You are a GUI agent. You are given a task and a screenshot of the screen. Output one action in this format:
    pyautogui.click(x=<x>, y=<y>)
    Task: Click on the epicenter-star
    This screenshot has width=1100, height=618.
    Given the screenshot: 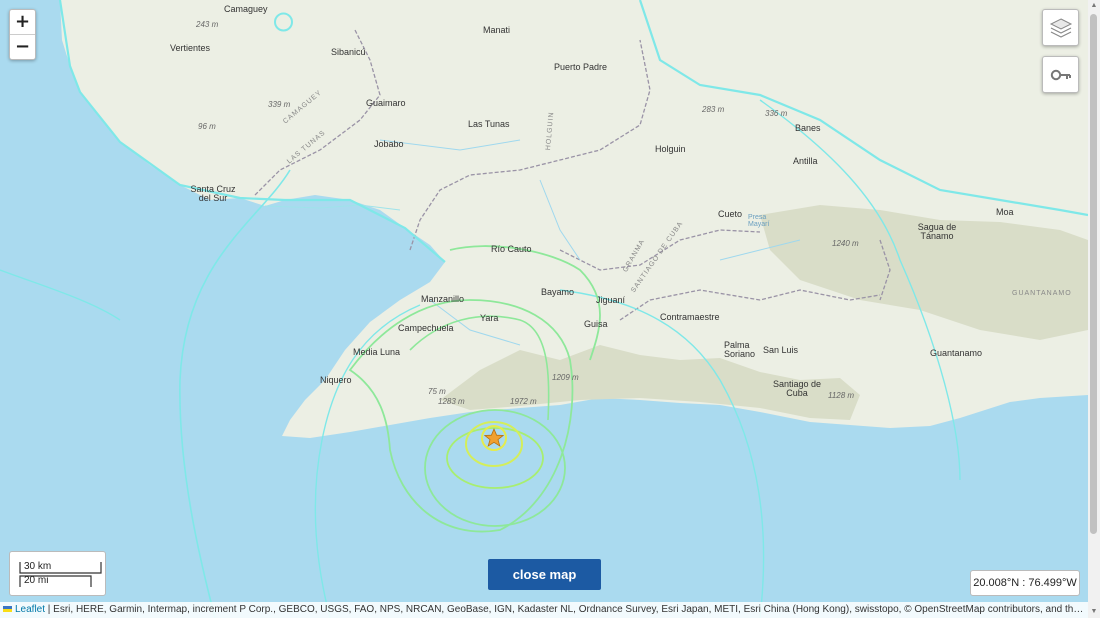 What is the action you would take?
    pyautogui.click(x=494, y=438)
    